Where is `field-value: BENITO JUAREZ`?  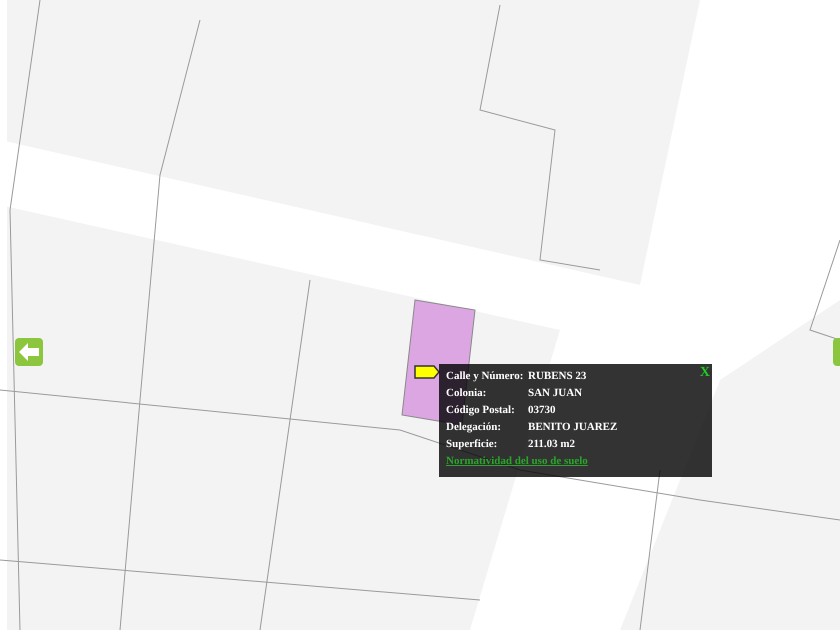
field-value: BENITO JUAREZ is located at coordinates (573, 427).